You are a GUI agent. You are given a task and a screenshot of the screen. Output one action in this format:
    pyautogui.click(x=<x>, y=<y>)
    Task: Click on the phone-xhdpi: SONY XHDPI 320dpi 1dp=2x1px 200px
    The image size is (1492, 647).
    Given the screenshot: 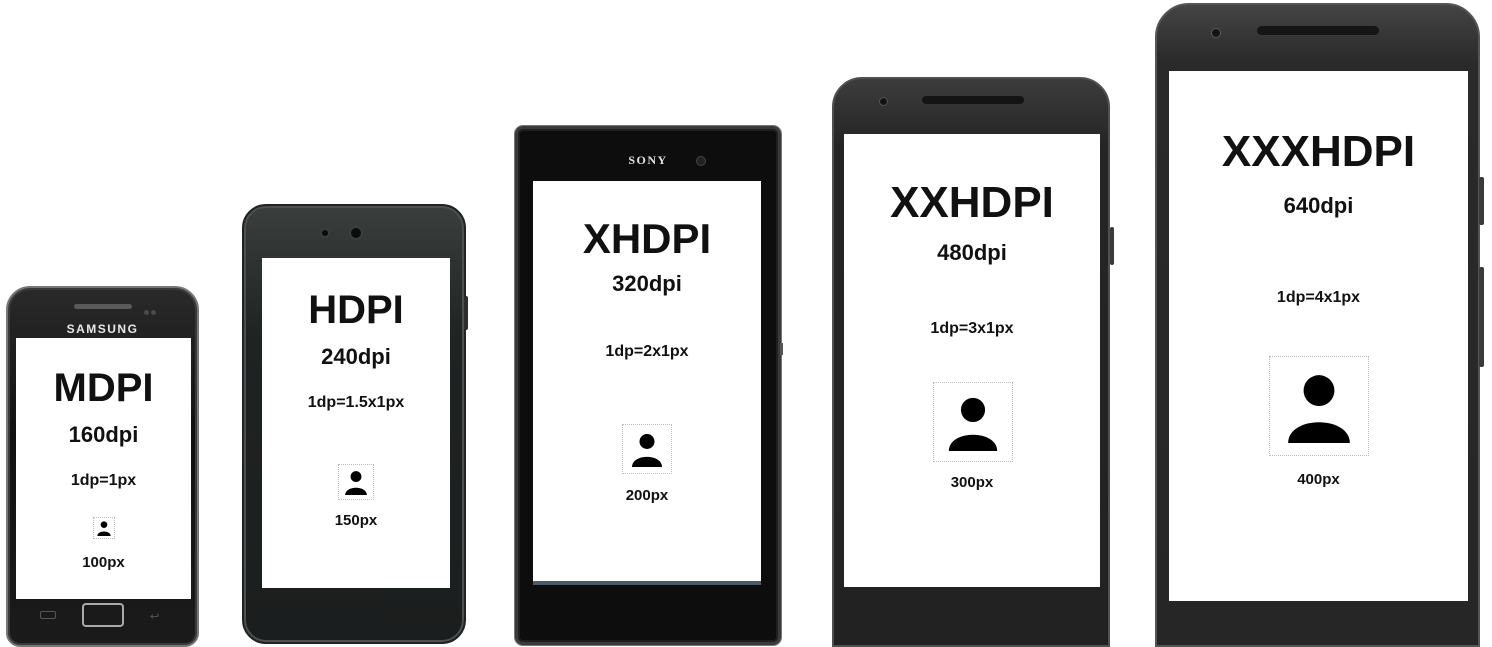 What is the action you would take?
    pyautogui.click(x=649, y=385)
    